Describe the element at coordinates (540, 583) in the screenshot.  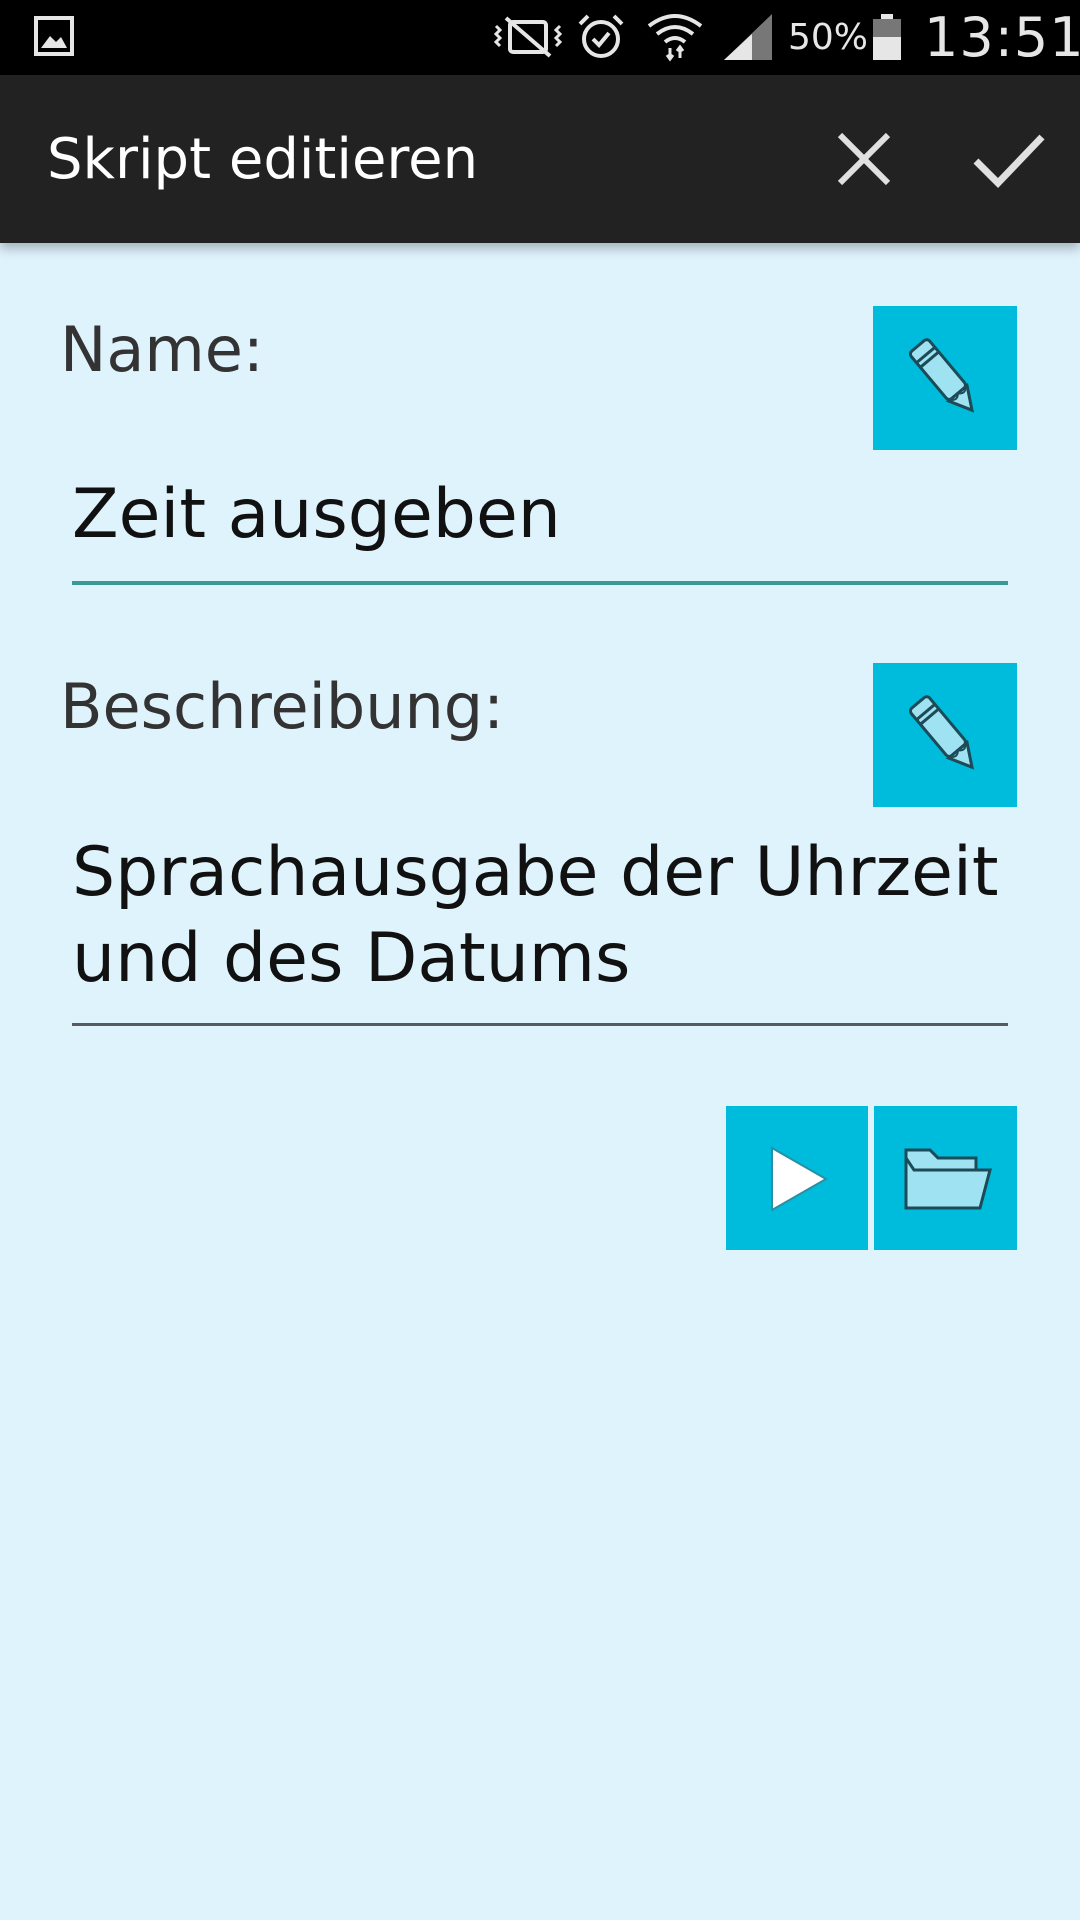
I see `name-field-underline` at that location.